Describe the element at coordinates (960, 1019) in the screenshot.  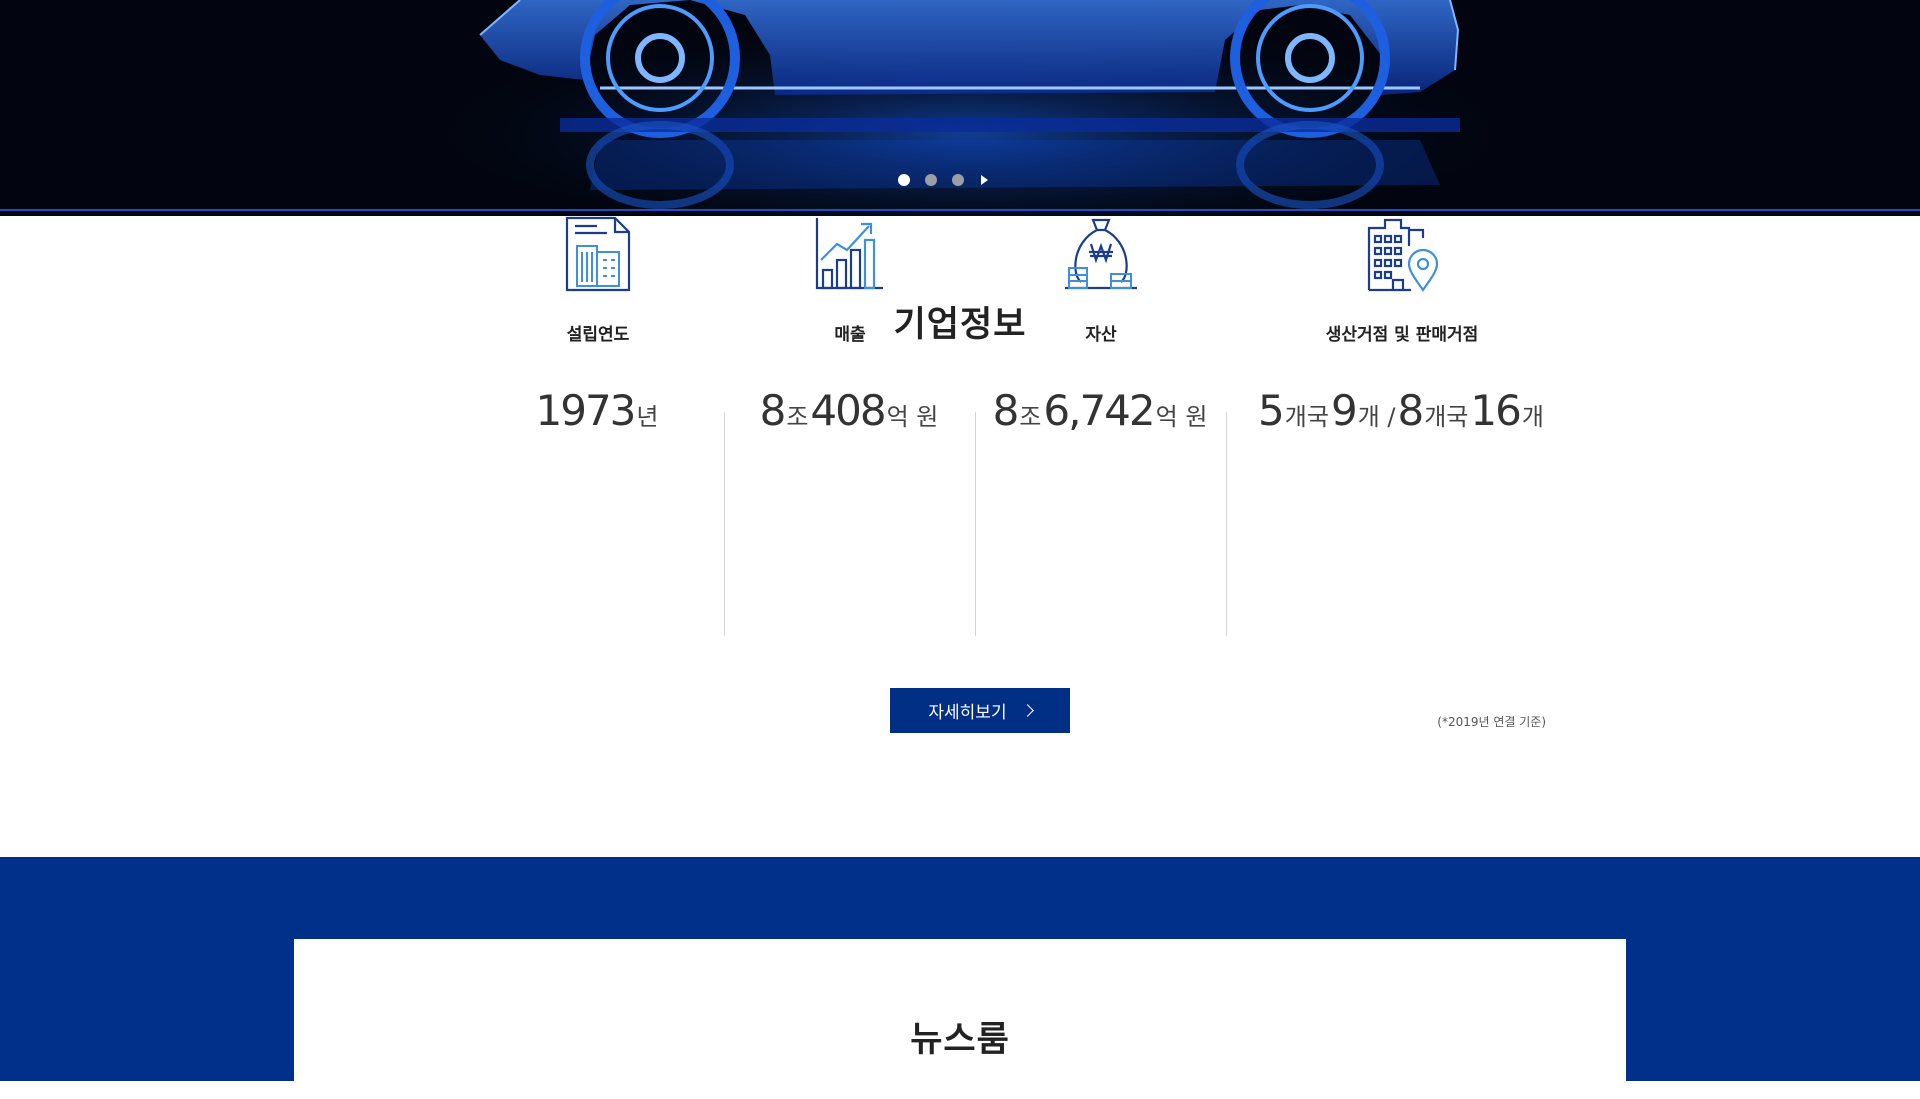
I see `newsroom-card: 뉴스룸` at that location.